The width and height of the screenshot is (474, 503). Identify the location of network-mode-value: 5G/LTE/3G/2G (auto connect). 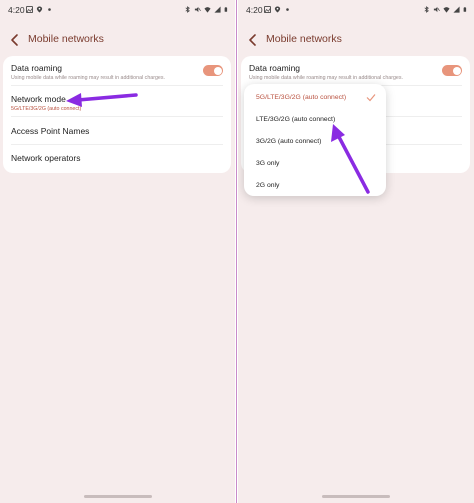
(46, 109).